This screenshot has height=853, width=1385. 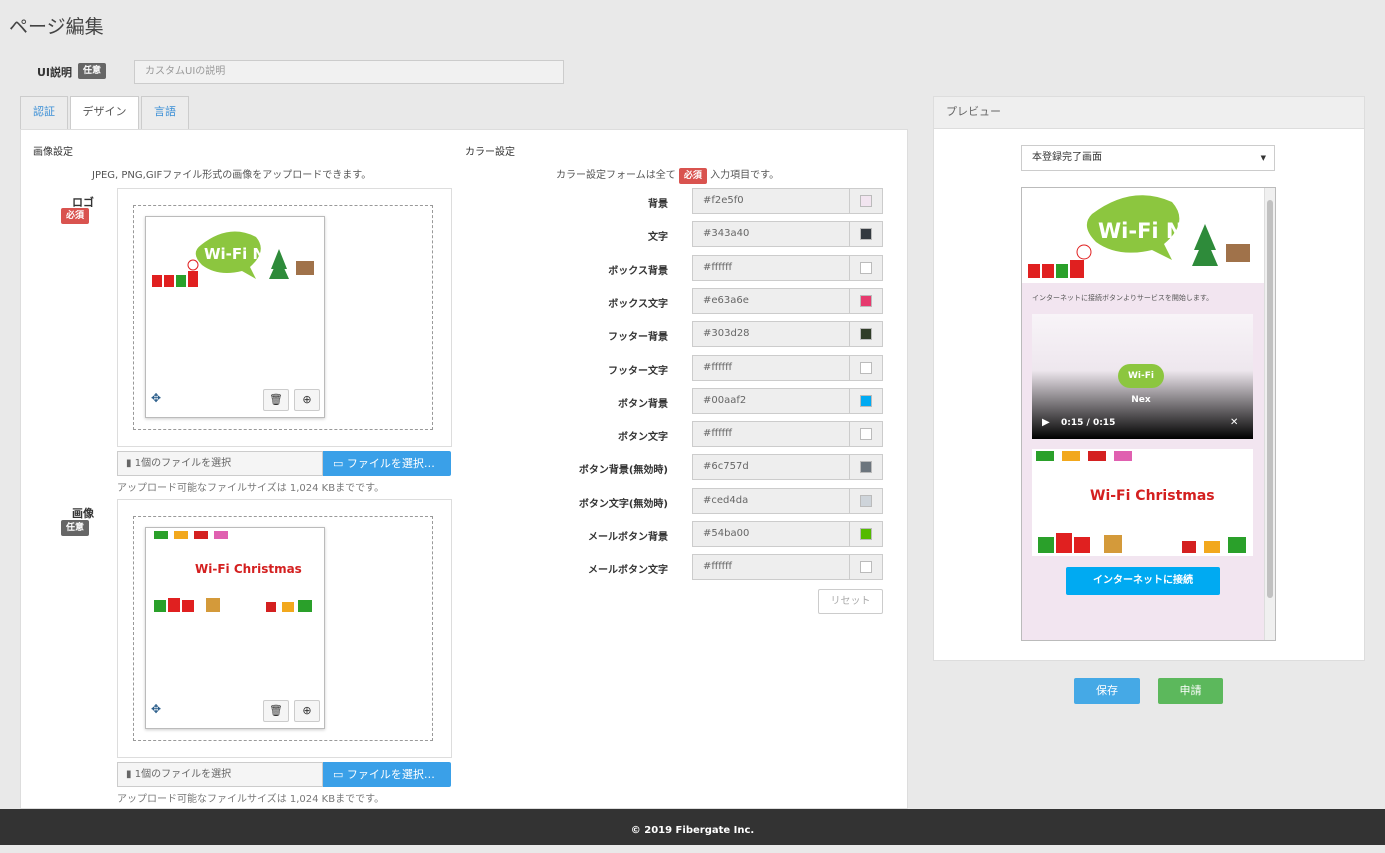 What do you see at coordinates (1143, 235) in the screenshot?
I see `preview-logo-image: Wi-Fi Nex` at bounding box center [1143, 235].